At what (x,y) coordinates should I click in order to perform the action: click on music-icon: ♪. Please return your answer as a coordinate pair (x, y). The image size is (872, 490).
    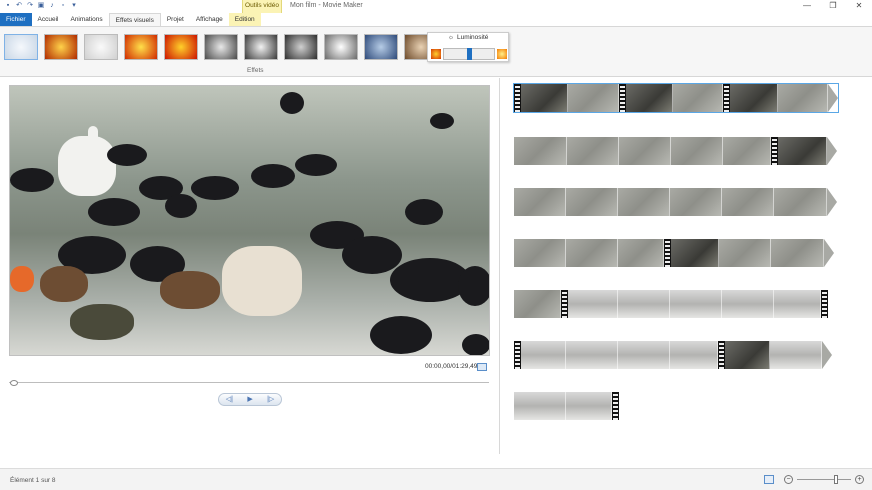
    Looking at the image, I should click on (52, 6).